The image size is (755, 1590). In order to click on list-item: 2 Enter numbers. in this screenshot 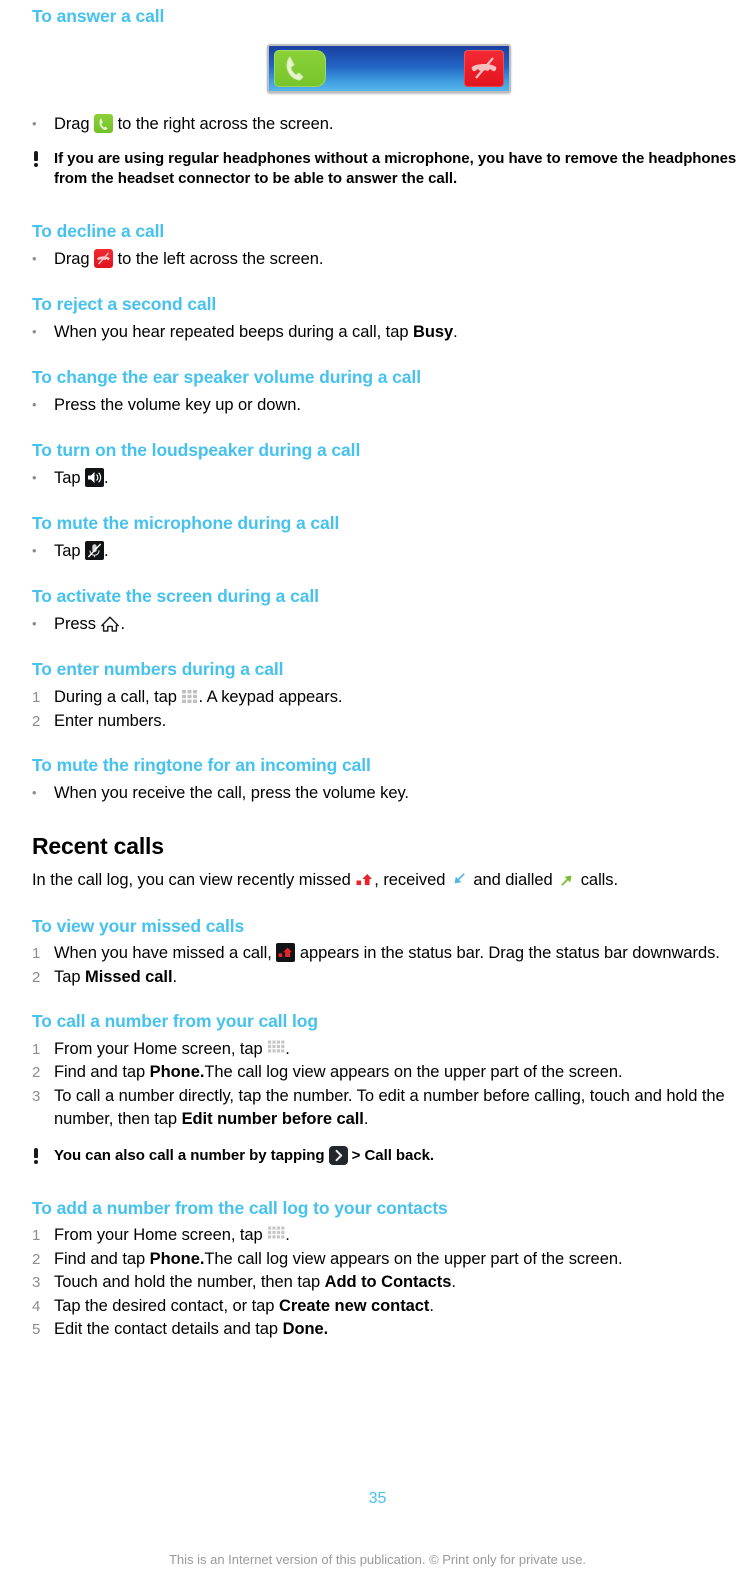, I will do `click(388, 721)`.